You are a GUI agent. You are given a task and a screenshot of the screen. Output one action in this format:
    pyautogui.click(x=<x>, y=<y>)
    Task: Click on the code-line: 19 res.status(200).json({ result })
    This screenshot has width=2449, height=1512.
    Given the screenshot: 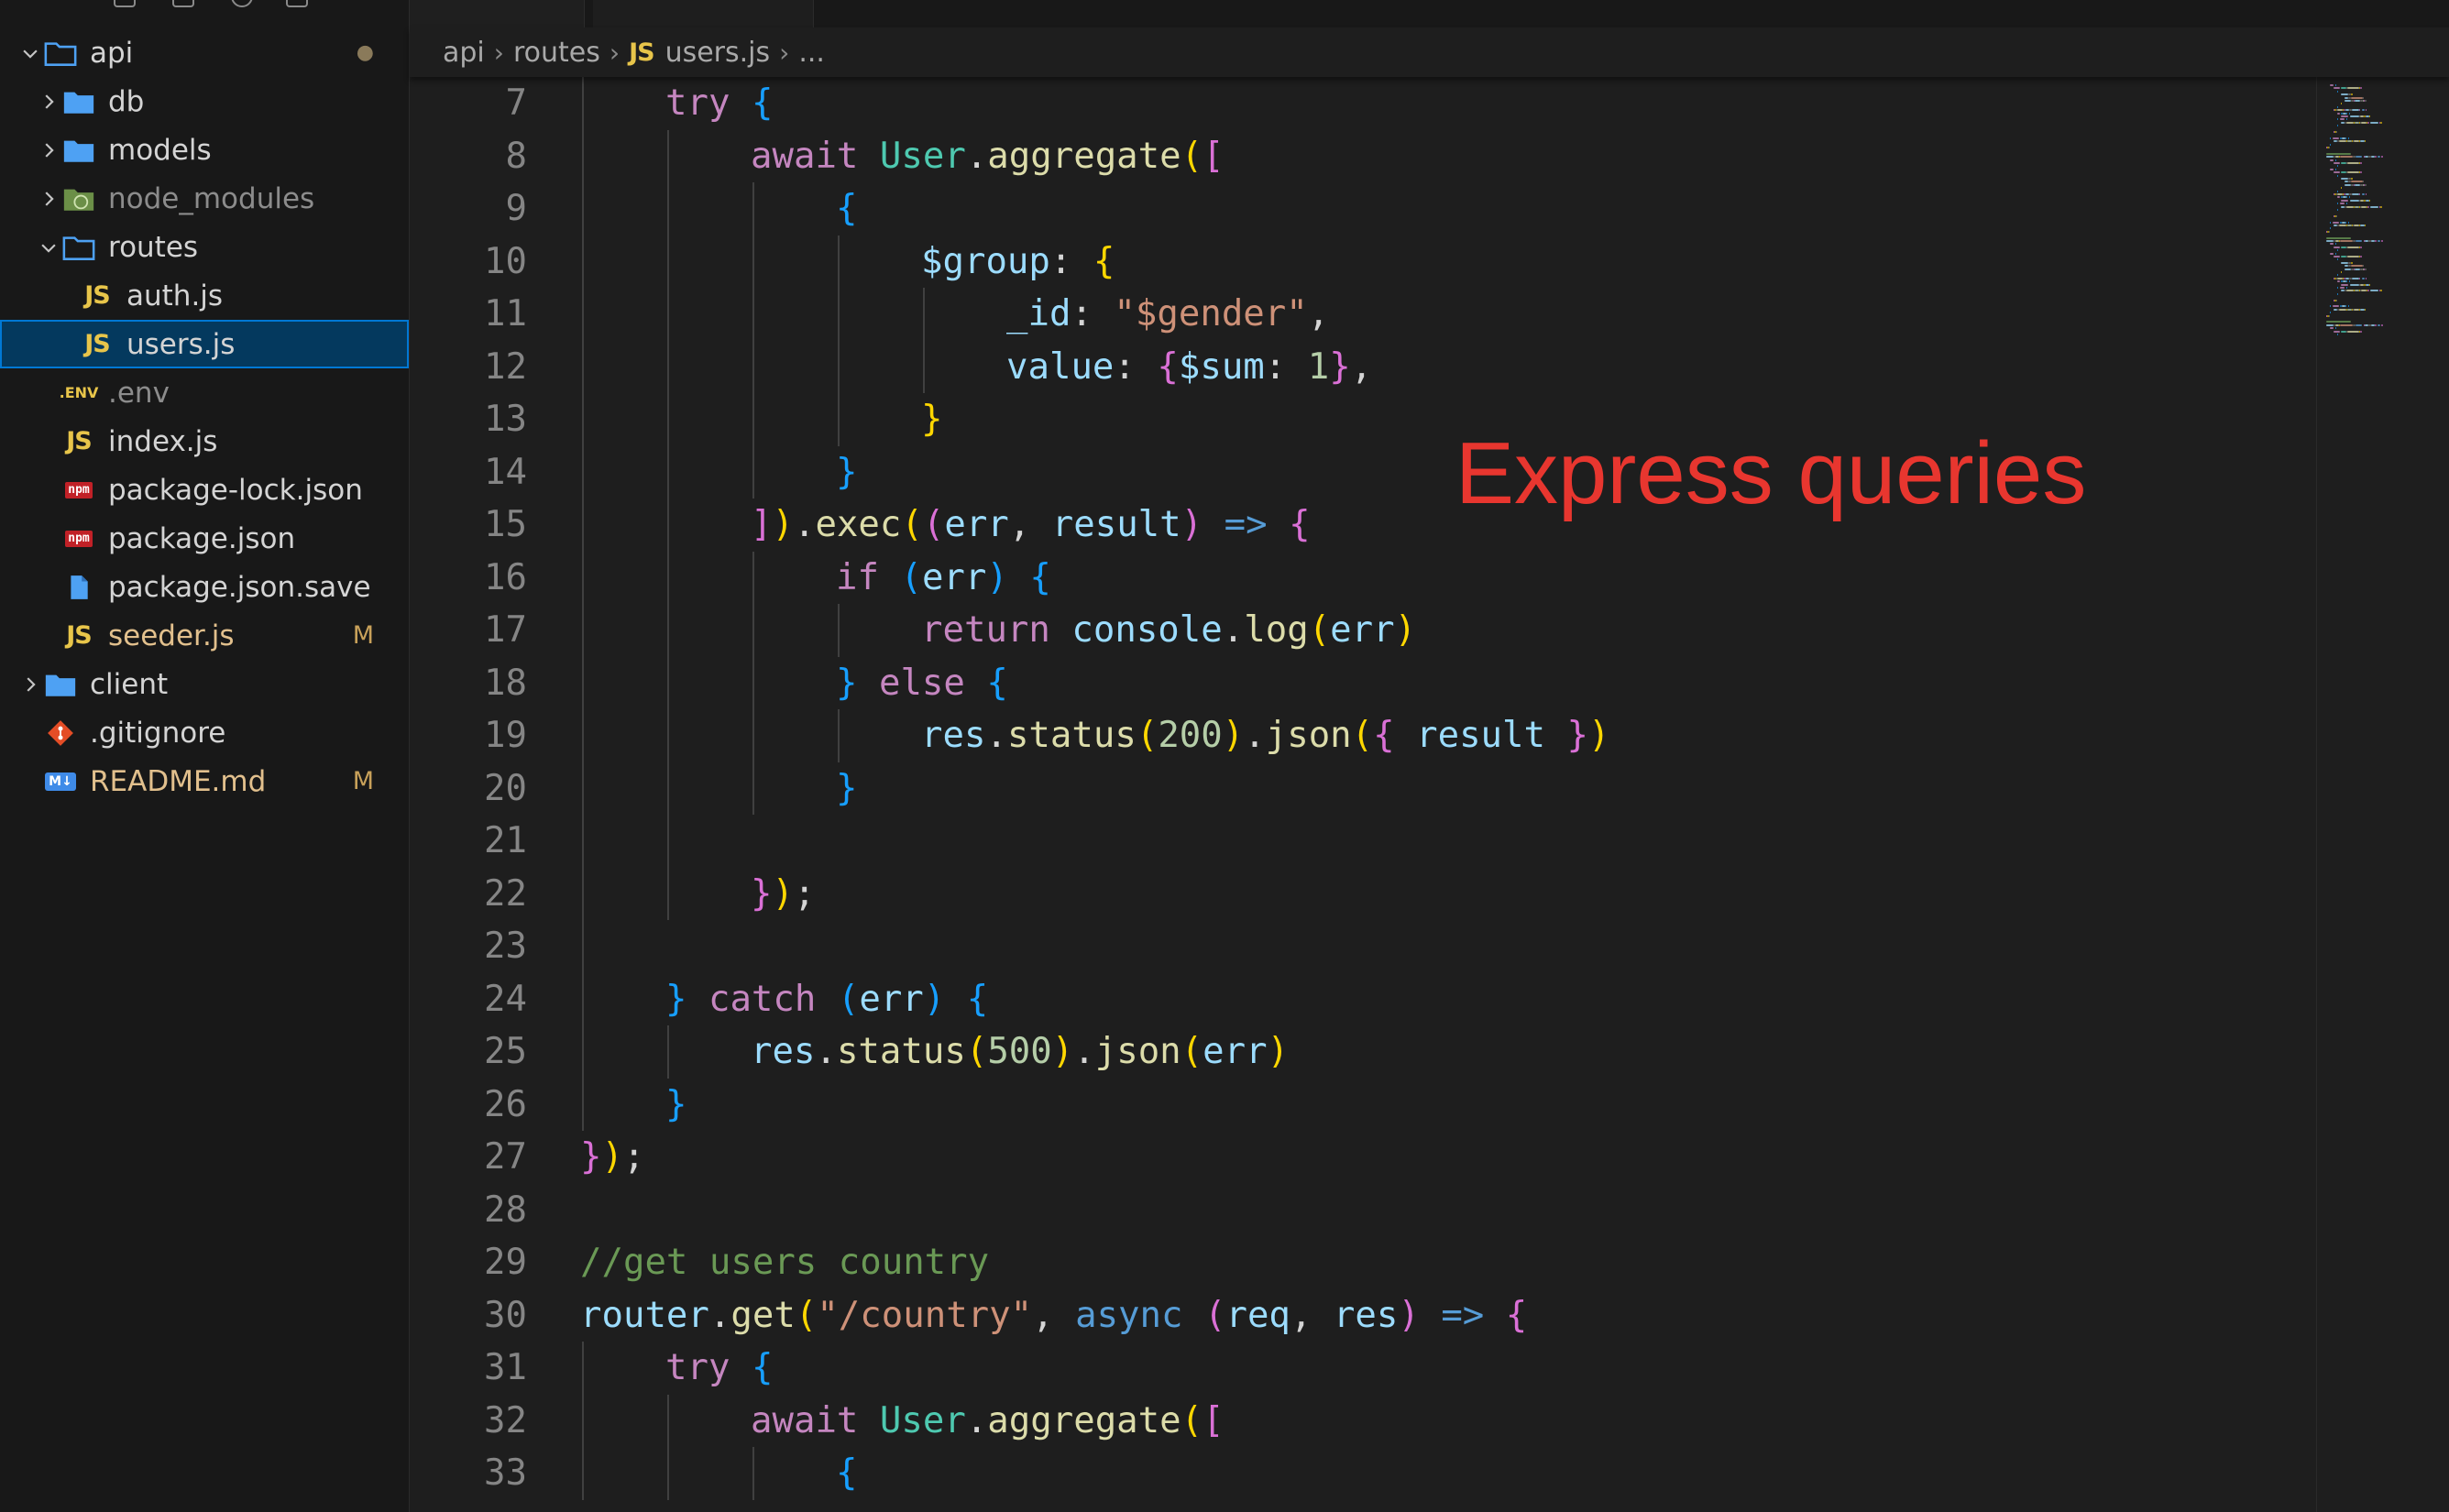 What is the action you would take?
    pyautogui.click(x=1363, y=735)
    